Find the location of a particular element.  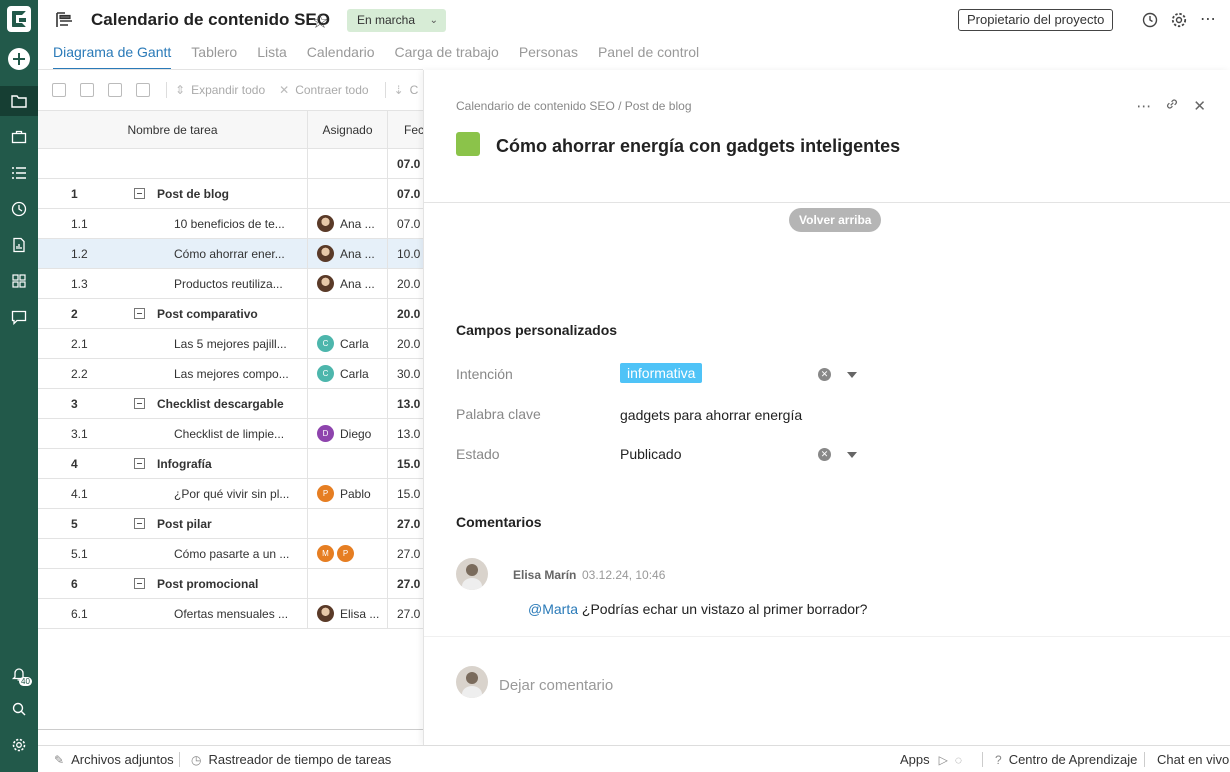

assignee-cell: P Pablo is located at coordinates (348, 493).